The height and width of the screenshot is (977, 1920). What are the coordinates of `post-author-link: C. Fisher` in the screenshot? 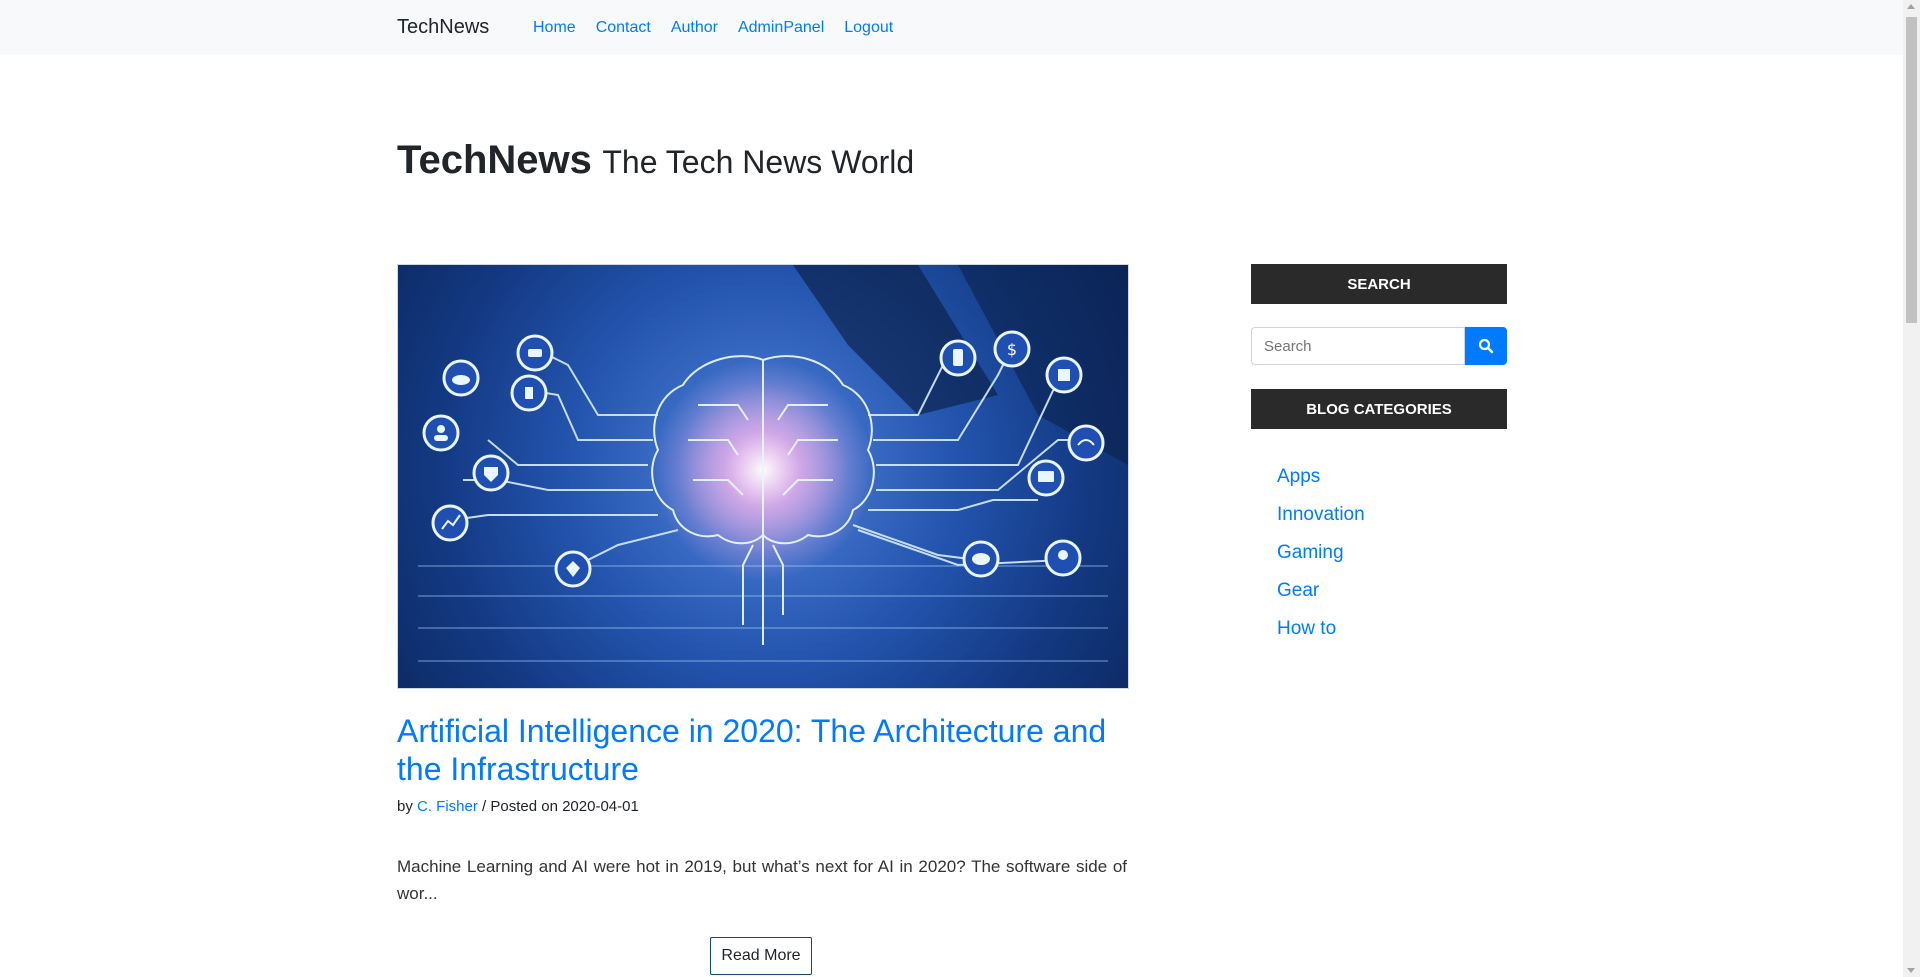 It's located at (447, 806).